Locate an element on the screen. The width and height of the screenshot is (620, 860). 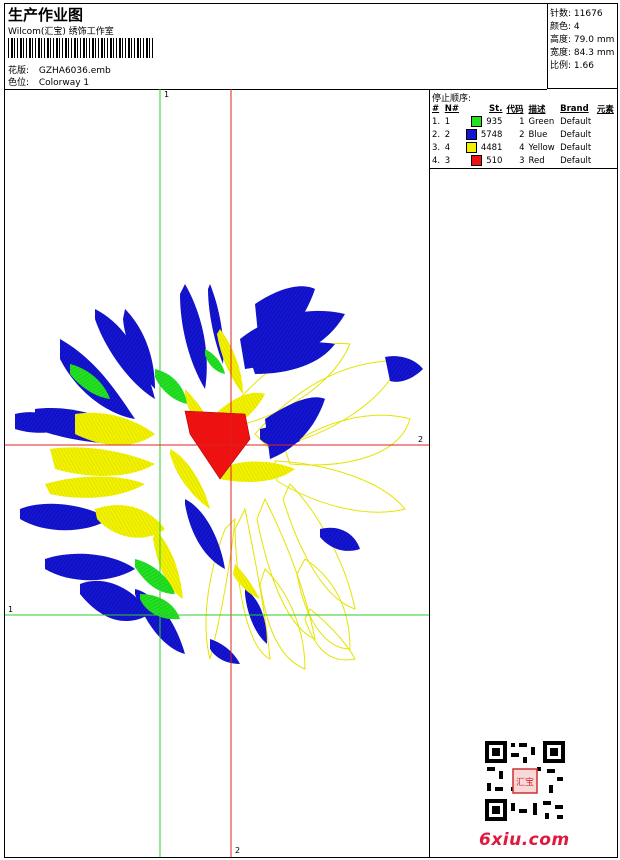
sheet-title: 生产作业图 is located at coordinates (46, 15).